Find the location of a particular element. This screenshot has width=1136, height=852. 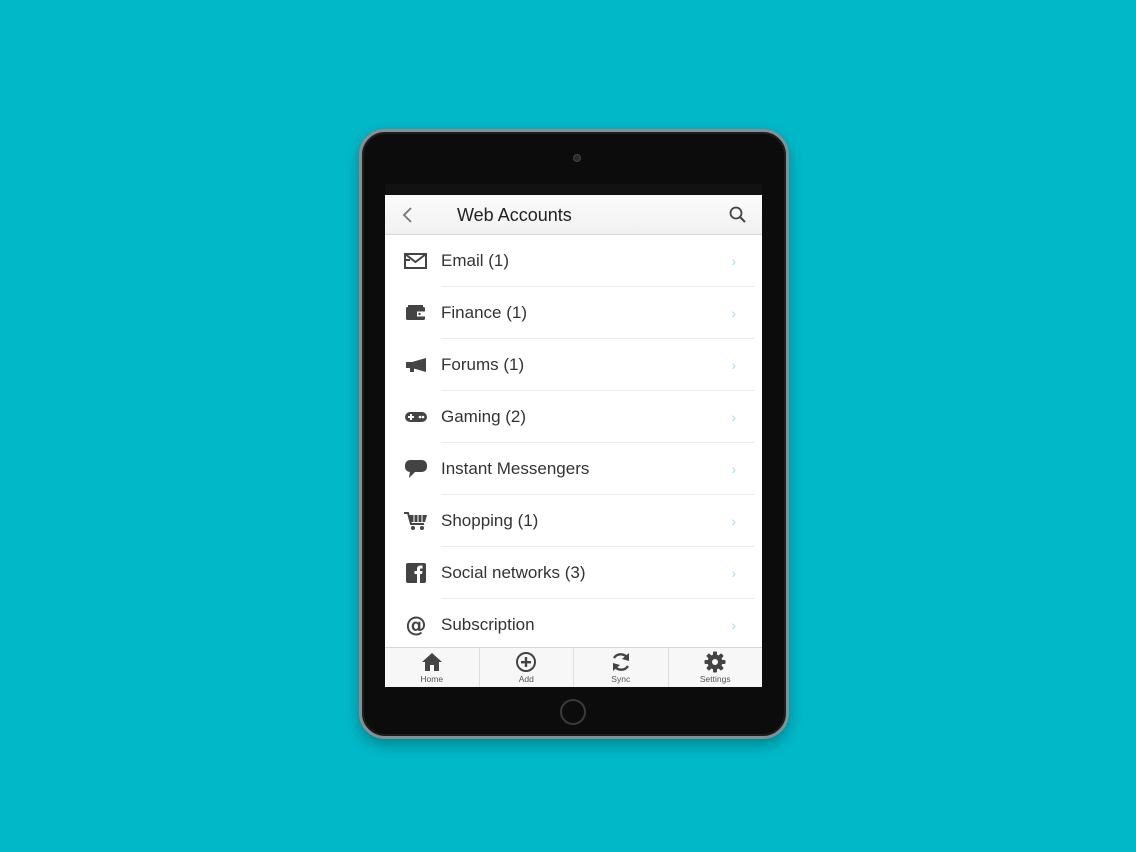

list-item-subscription: @ Subscription › is located at coordinates (573, 622).